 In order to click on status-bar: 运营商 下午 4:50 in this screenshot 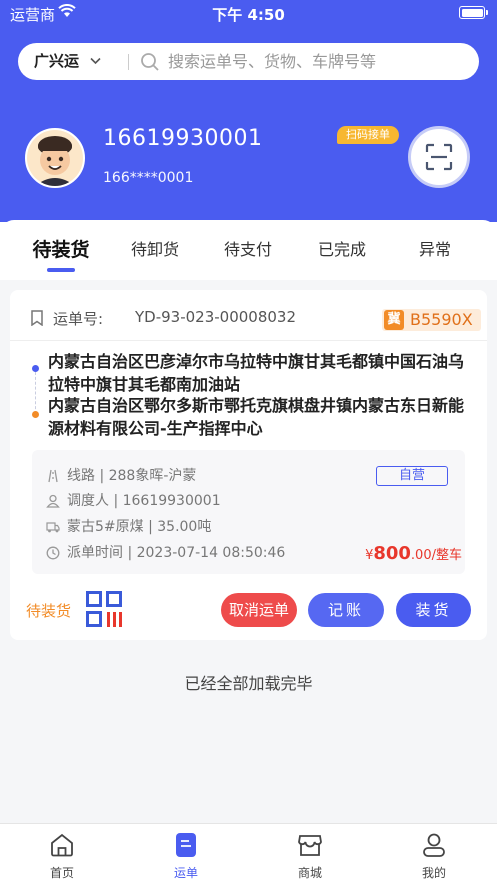, I will do `click(248, 14)`.